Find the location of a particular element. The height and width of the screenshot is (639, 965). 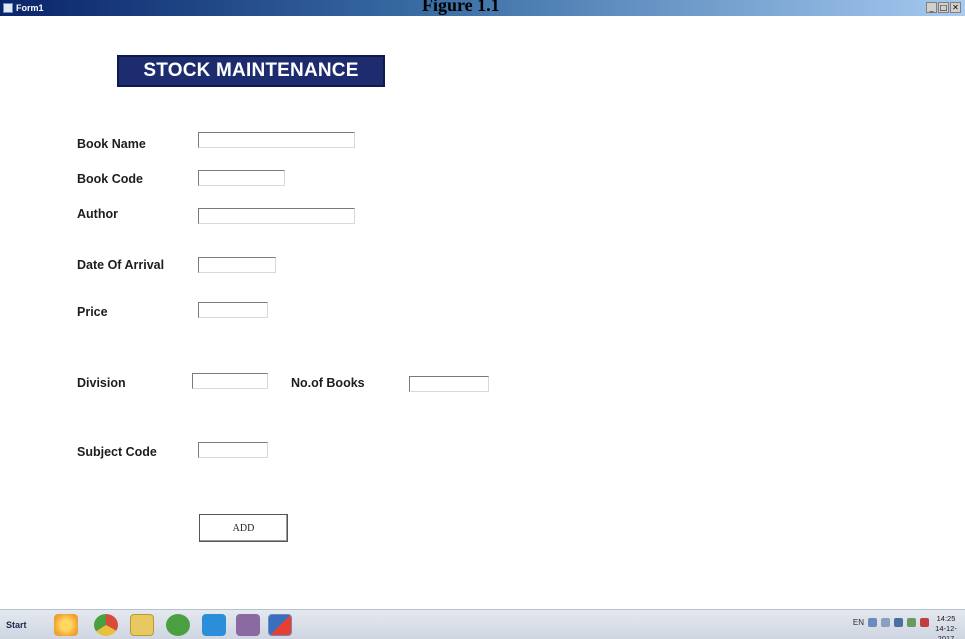

add-button: ADD is located at coordinates (243, 528).